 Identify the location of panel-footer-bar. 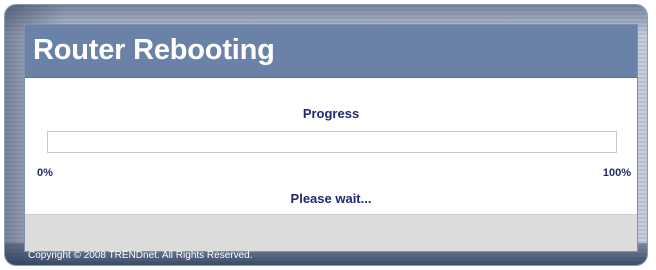
(331, 232).